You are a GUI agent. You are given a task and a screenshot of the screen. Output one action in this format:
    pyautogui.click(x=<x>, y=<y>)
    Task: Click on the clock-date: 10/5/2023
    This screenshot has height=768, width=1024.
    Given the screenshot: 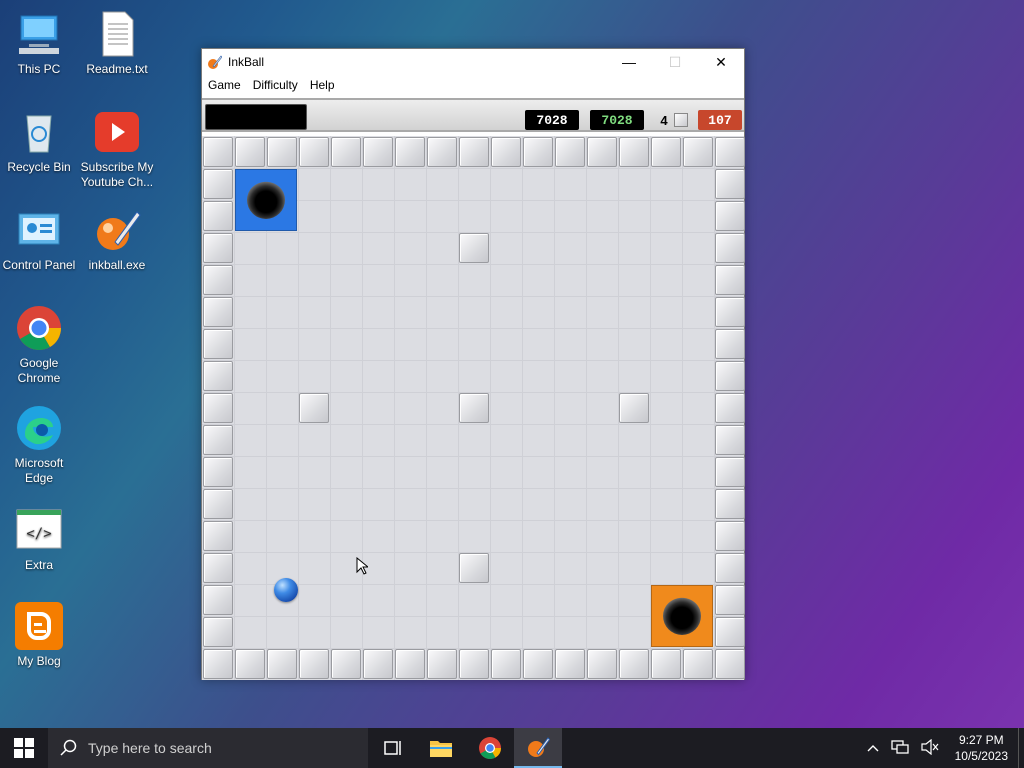 What is the action you would take?
    pyautogui.click(x=981, y=756)
    